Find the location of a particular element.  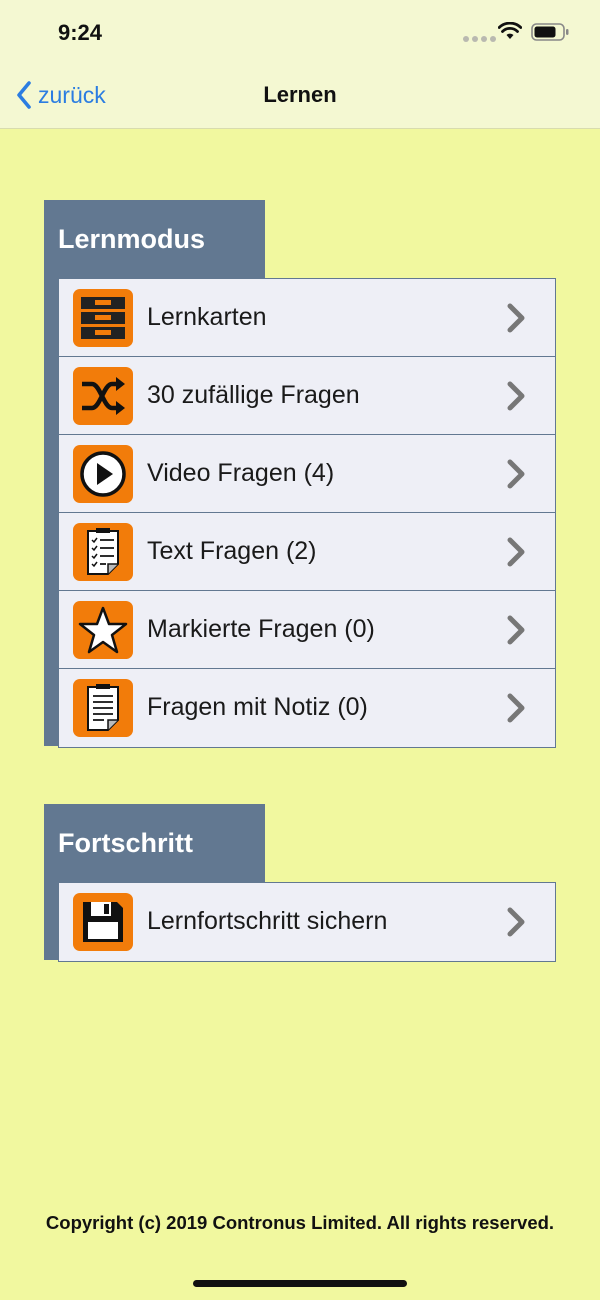

list-item-label: Markierte Fragen (0) is located at coordinates (261, 629).